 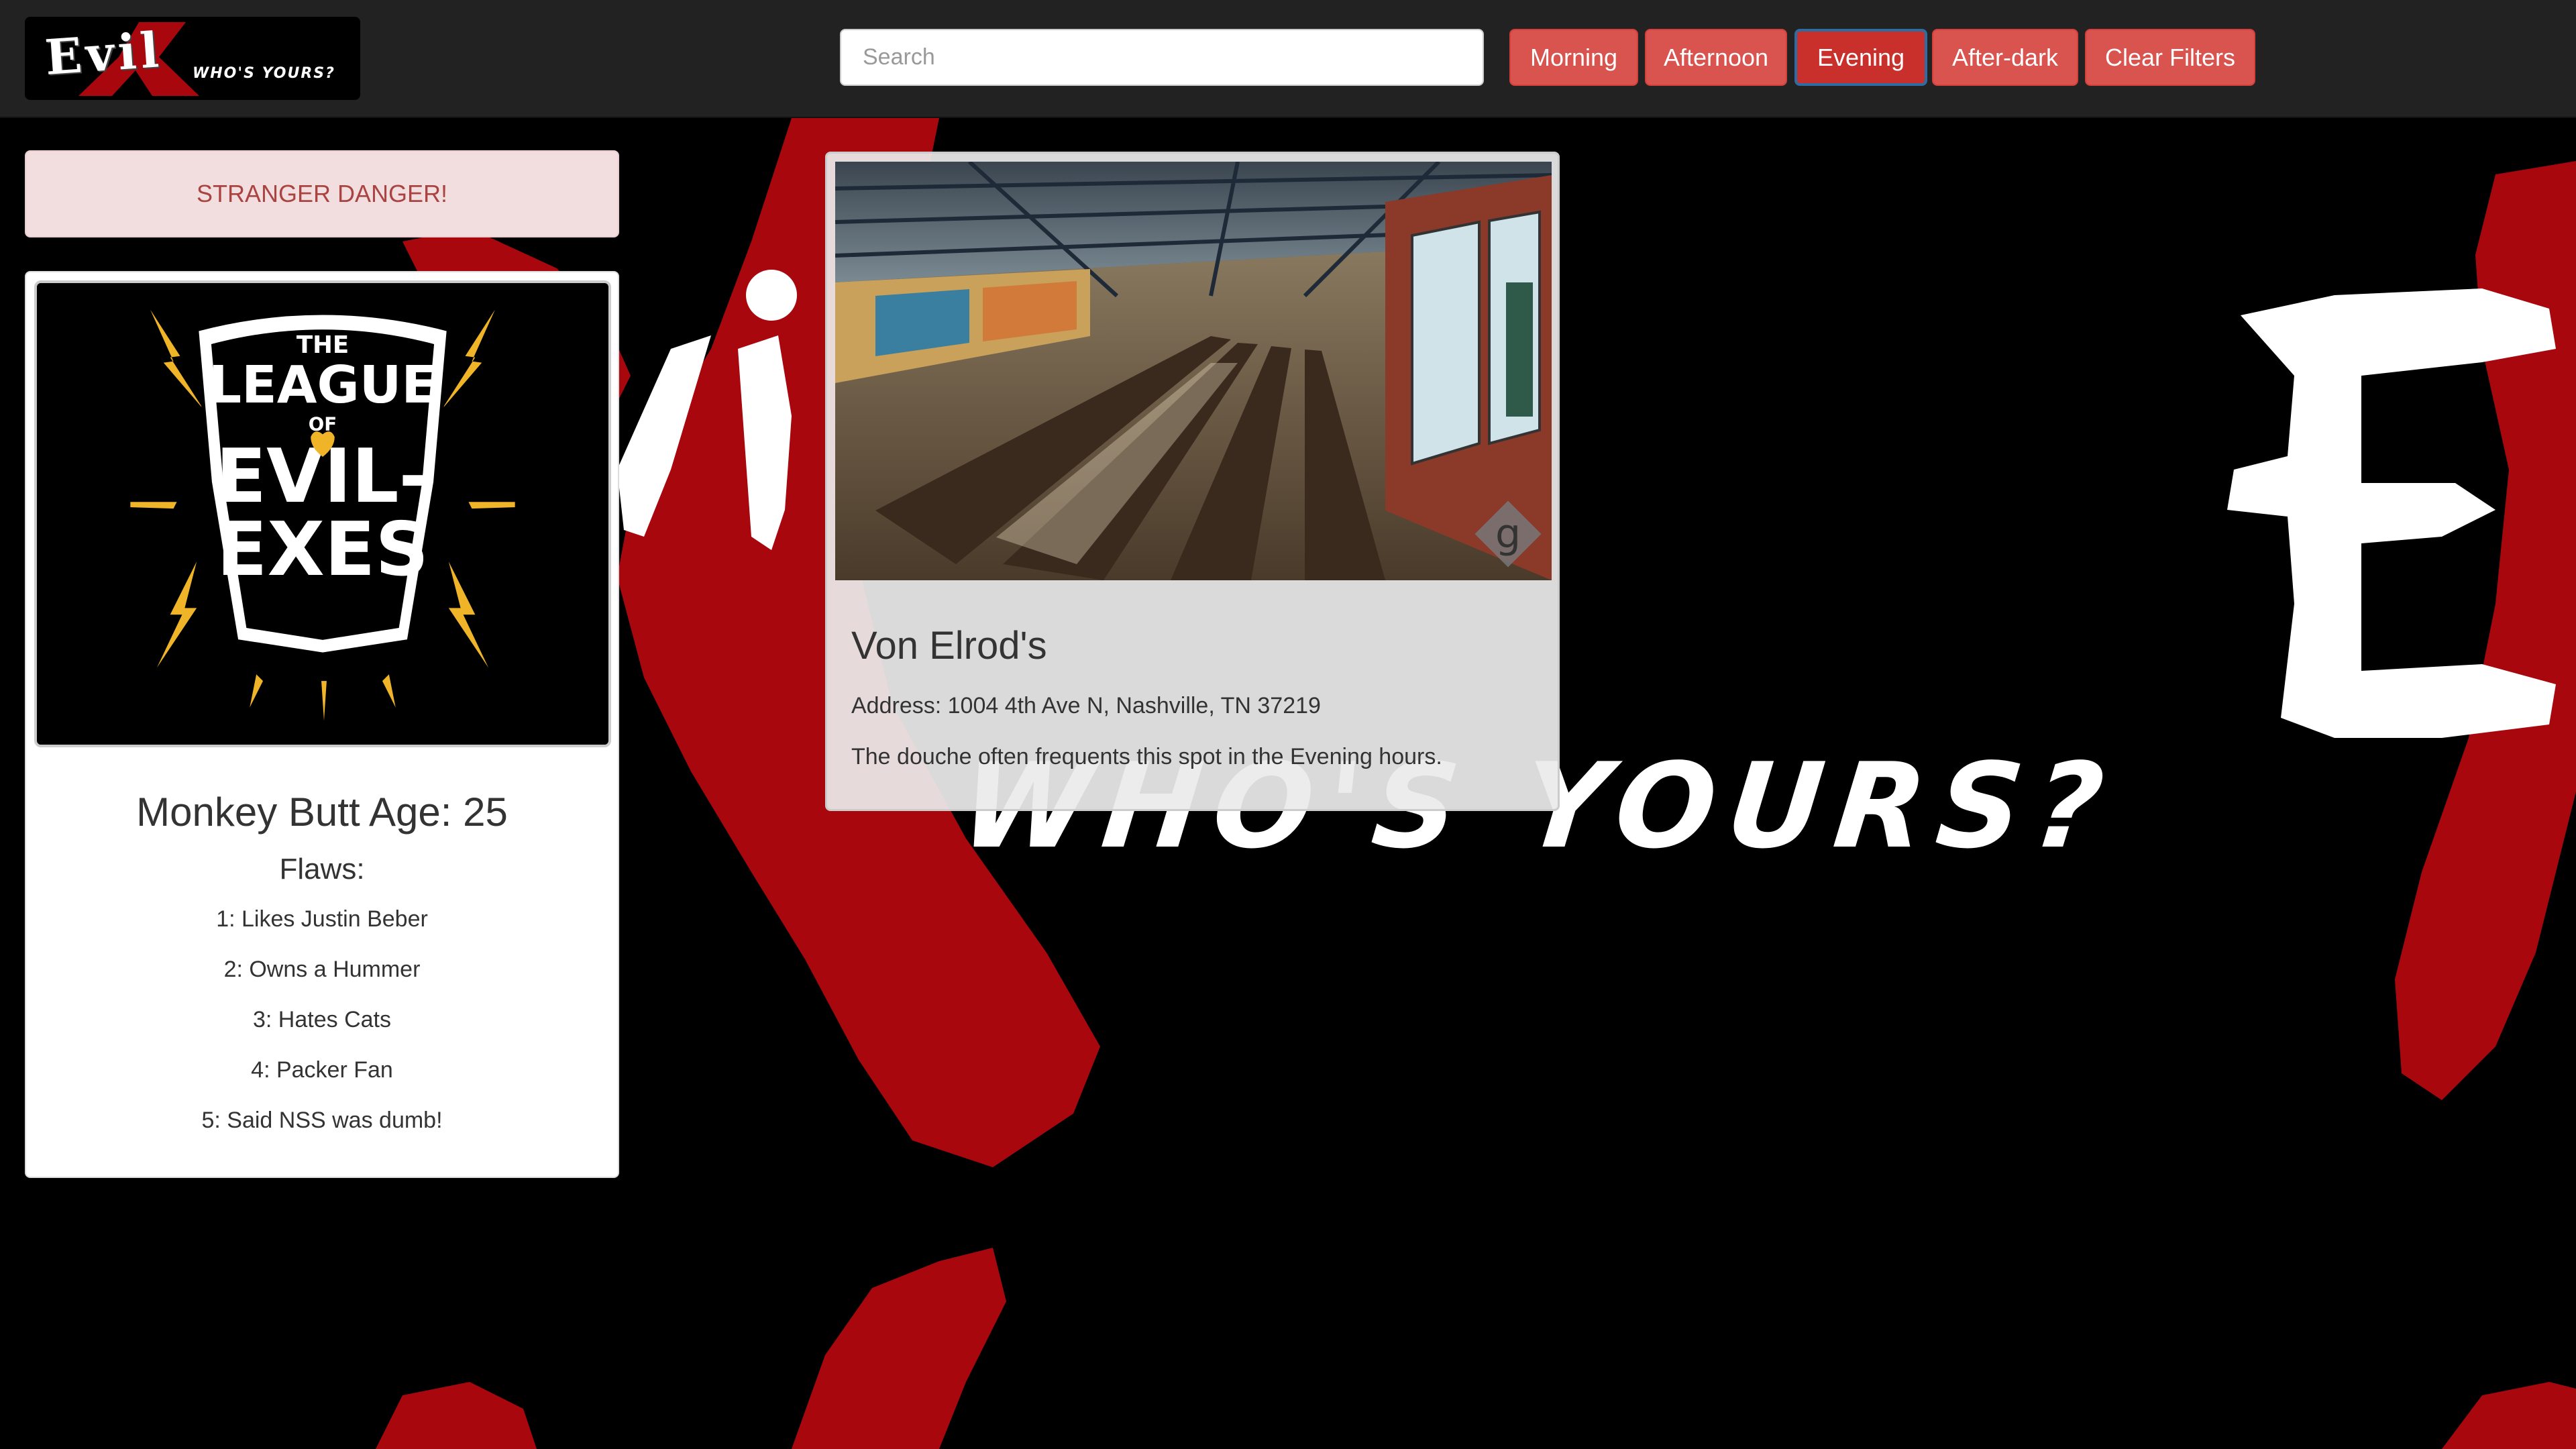 I want to click on logo-text-exes: EXES, so click(x=323, y=549).